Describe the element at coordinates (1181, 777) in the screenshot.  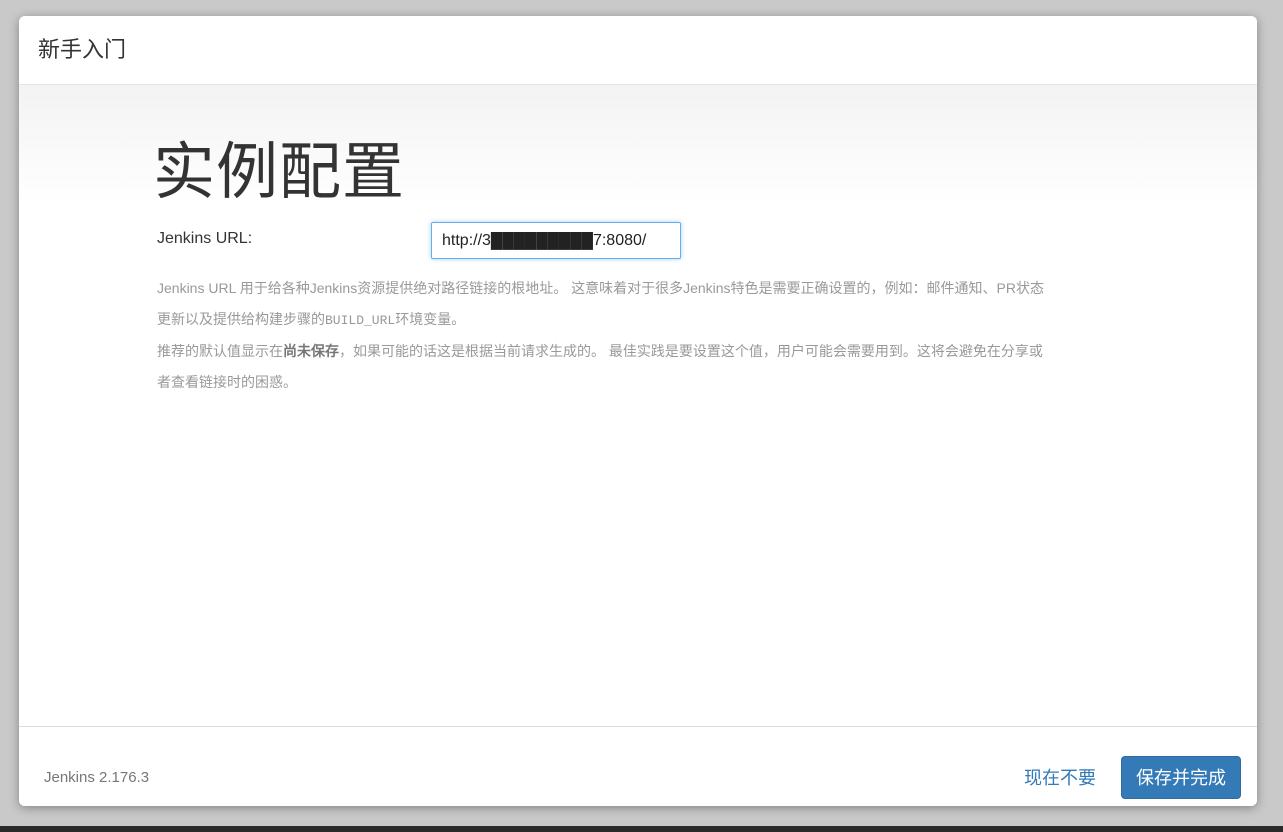
I see `save-and-finish-button: 保存并完成` at that location.